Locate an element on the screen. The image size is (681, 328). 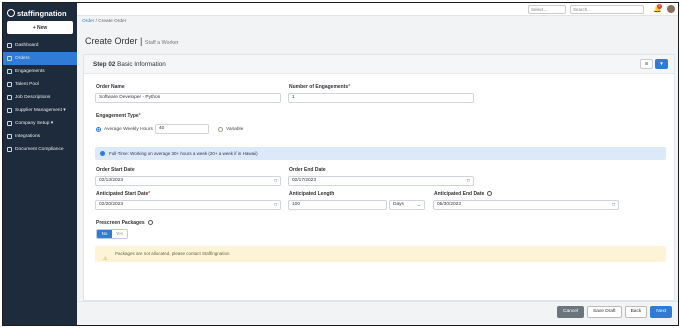
anticipated-length-label: Anticipated Length is located at coordinates (311, 194).